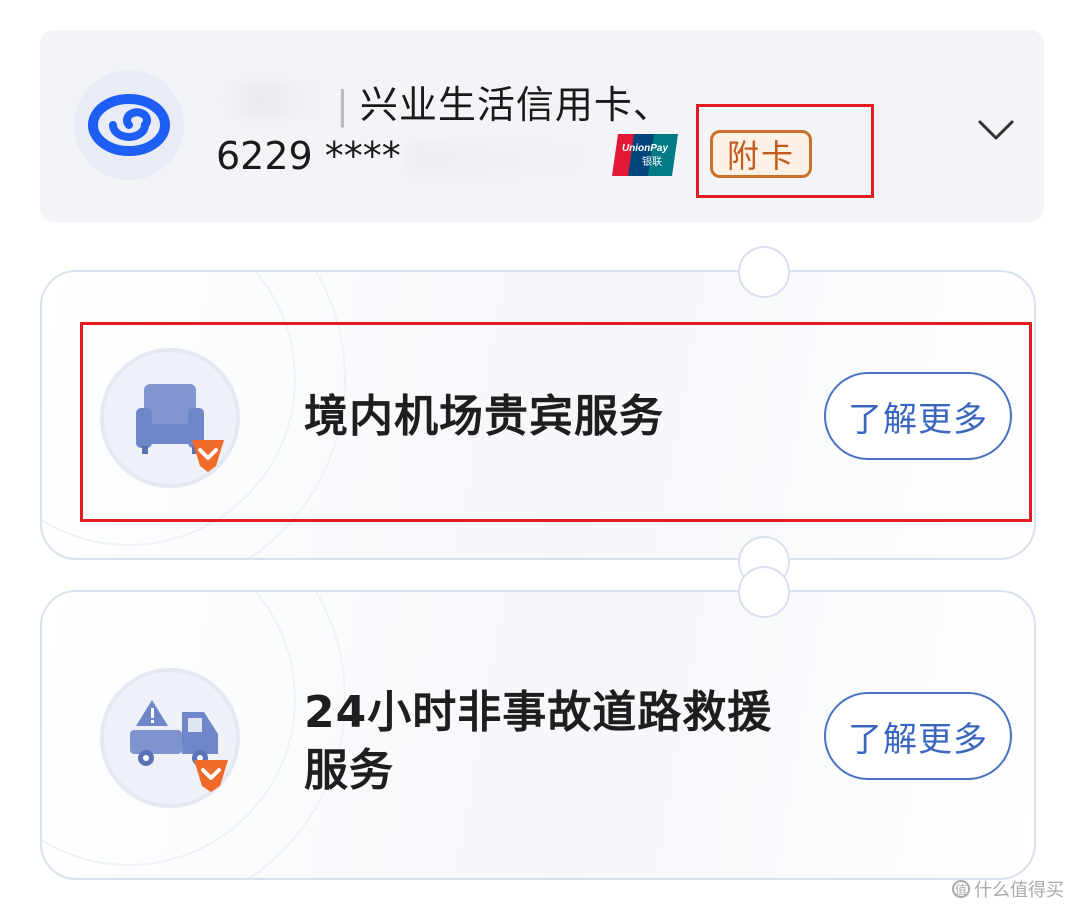 Image resolution: width=1080 pixels, height=910 pixels. I want to click on annotation-box-sub-card, so click(785, 151).